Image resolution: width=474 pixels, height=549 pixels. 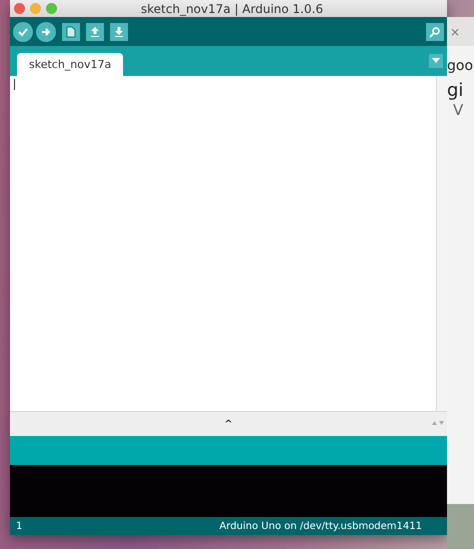 I want to click on splitter-bar: ^, so click(x=228, y=423).